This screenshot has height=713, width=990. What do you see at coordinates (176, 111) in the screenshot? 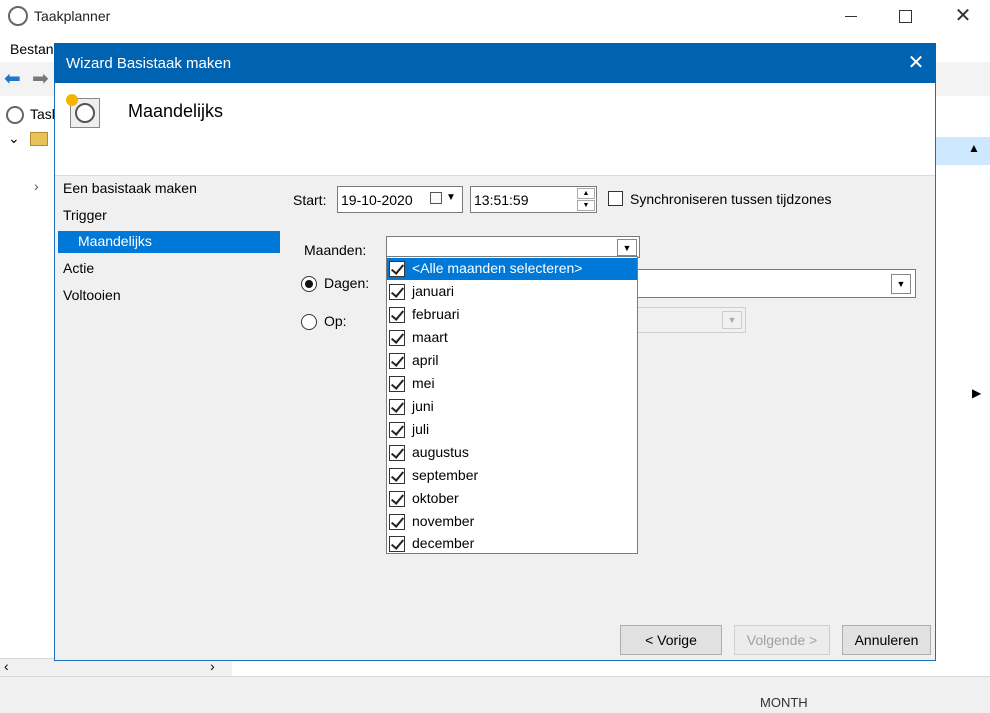
I see `dialog-heading: Maandelijks` at bounding box center [176, 111].